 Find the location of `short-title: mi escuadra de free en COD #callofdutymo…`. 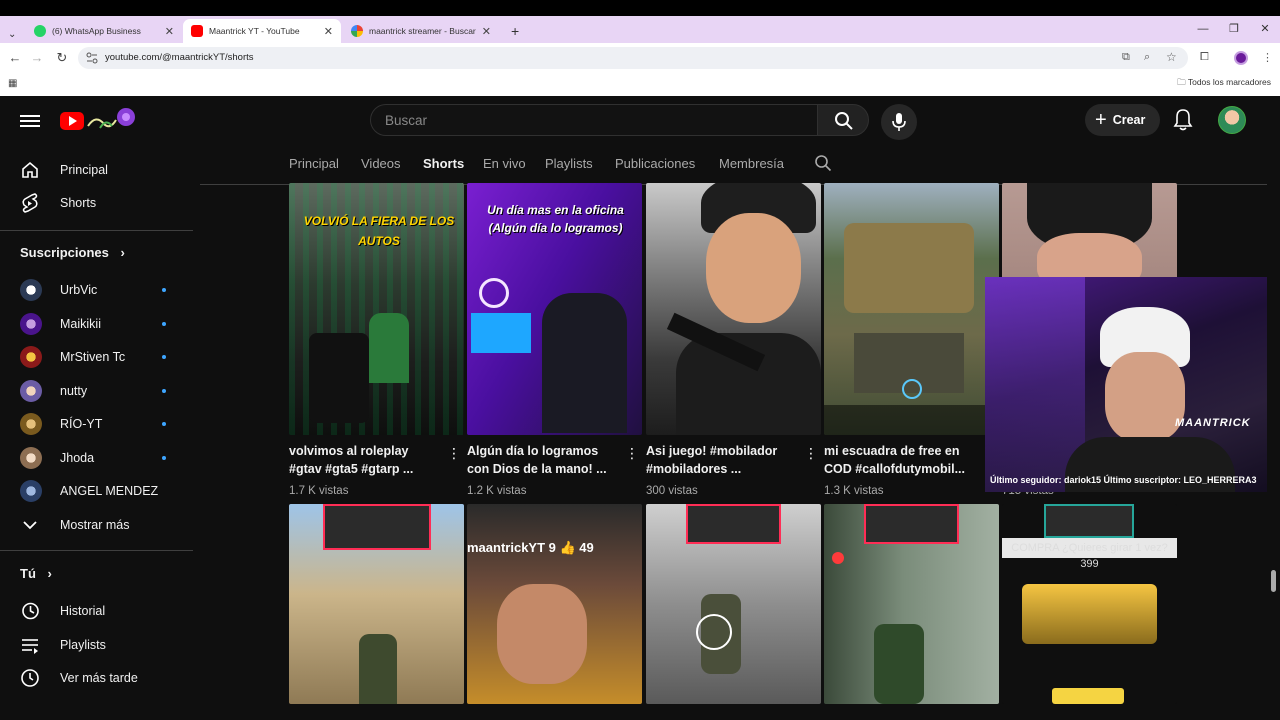

short-title: mi escuadra de free en COD #callofdutymo… is located at coordinates (899, 460).